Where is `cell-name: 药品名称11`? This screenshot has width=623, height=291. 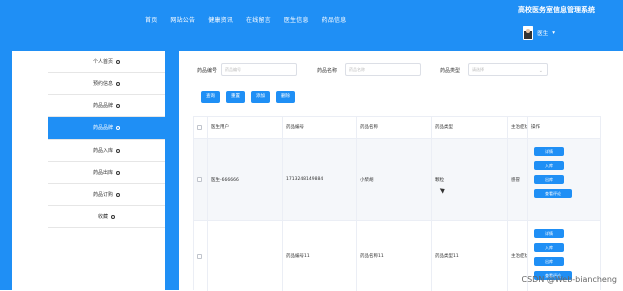 cell-name: 药品名称11 is located at coordinates (394, 256).